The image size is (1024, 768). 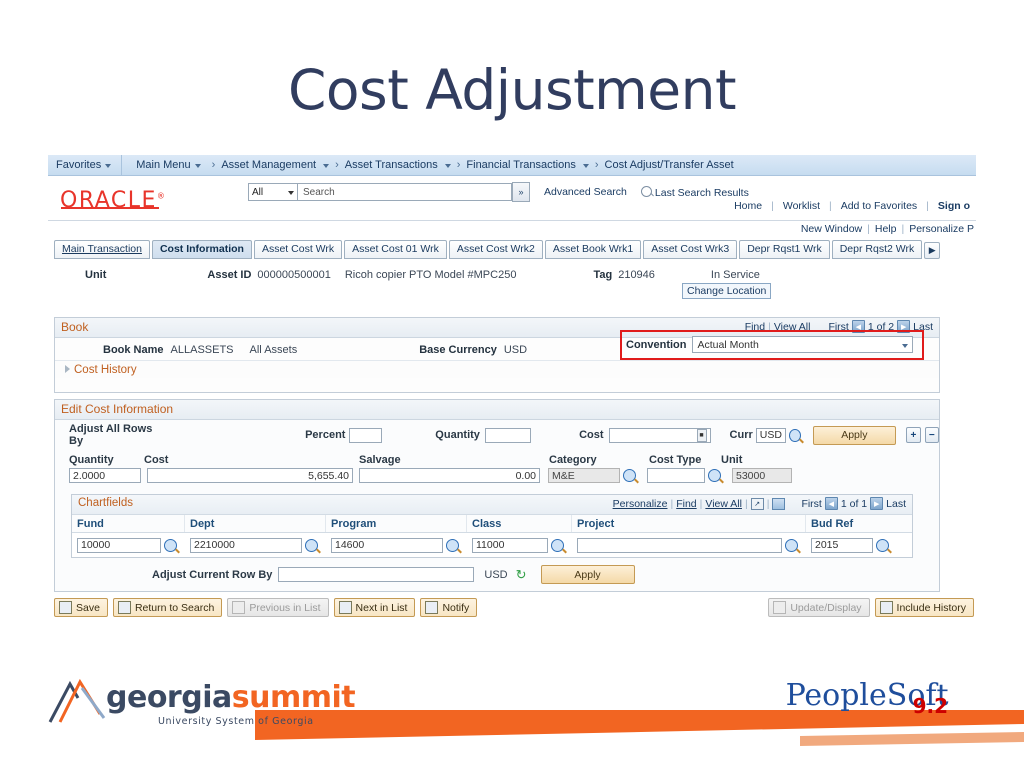 I want to click on row-salvage-input: 0.00, so click(x=449, y=475).